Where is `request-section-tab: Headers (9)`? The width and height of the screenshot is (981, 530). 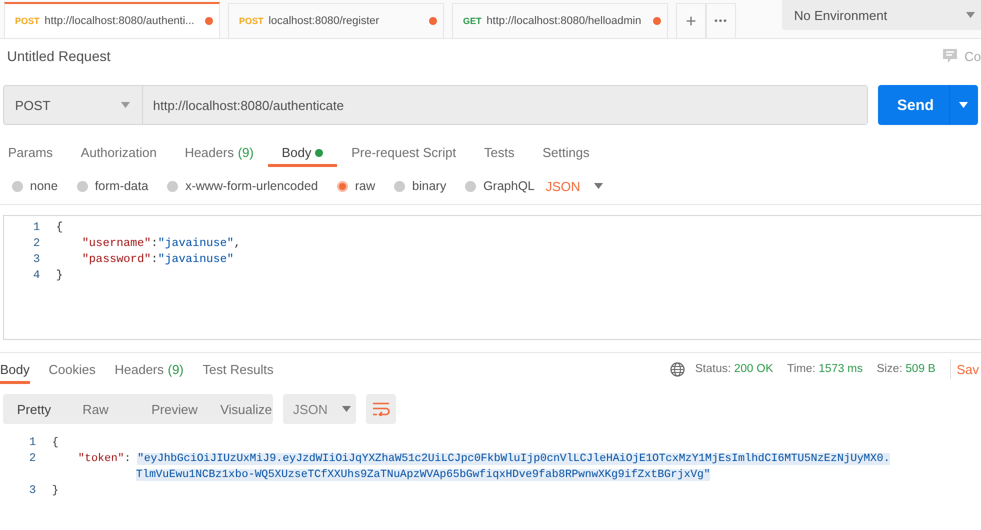
request-section-tab: Headers (9) is located at coordinates (219, 152).